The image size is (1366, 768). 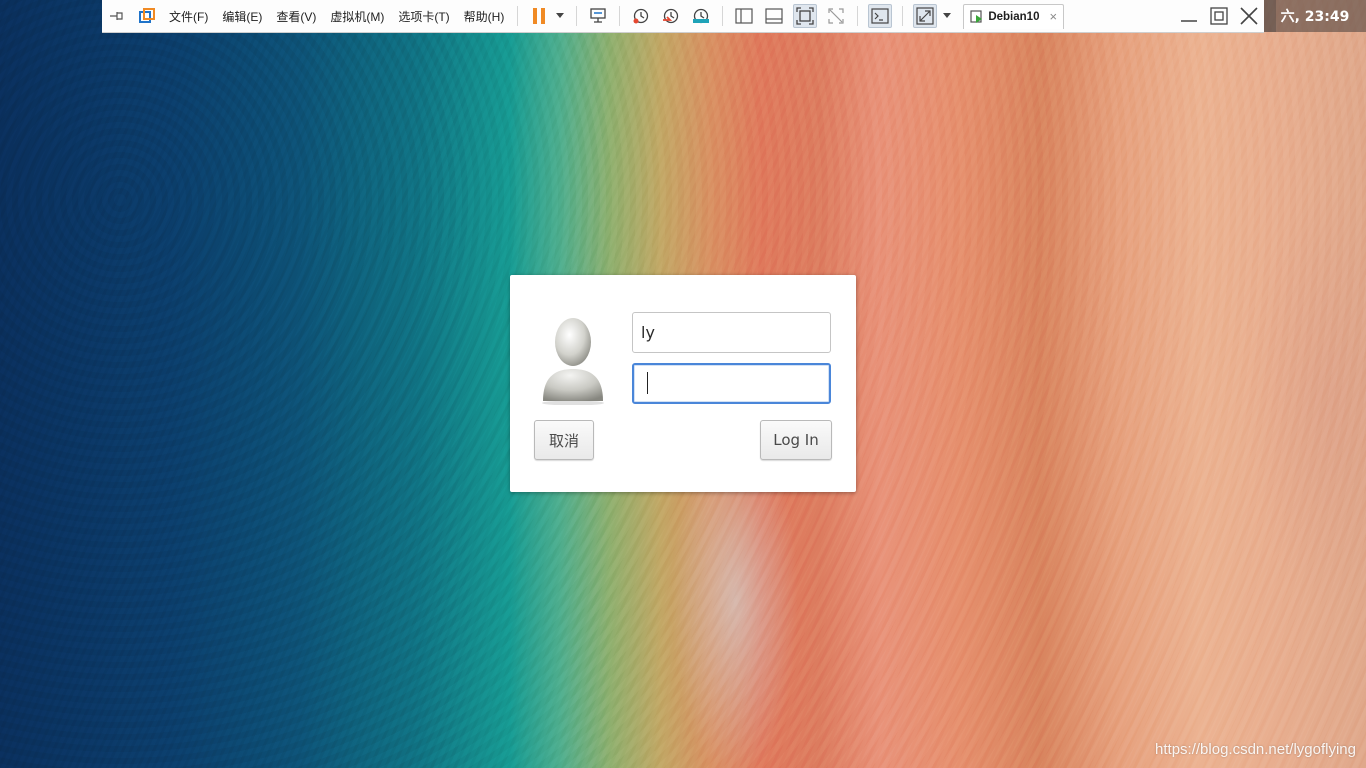 What do you see at coordinates (117, 16) in the screenshot?
I see `pin-icon` at bounding box center [117, 16].